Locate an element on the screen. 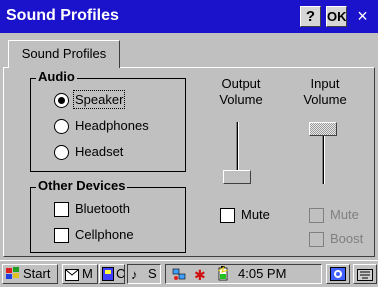 The image size is (378, 287). control-panel-icon is located at coordinates (108, 276).